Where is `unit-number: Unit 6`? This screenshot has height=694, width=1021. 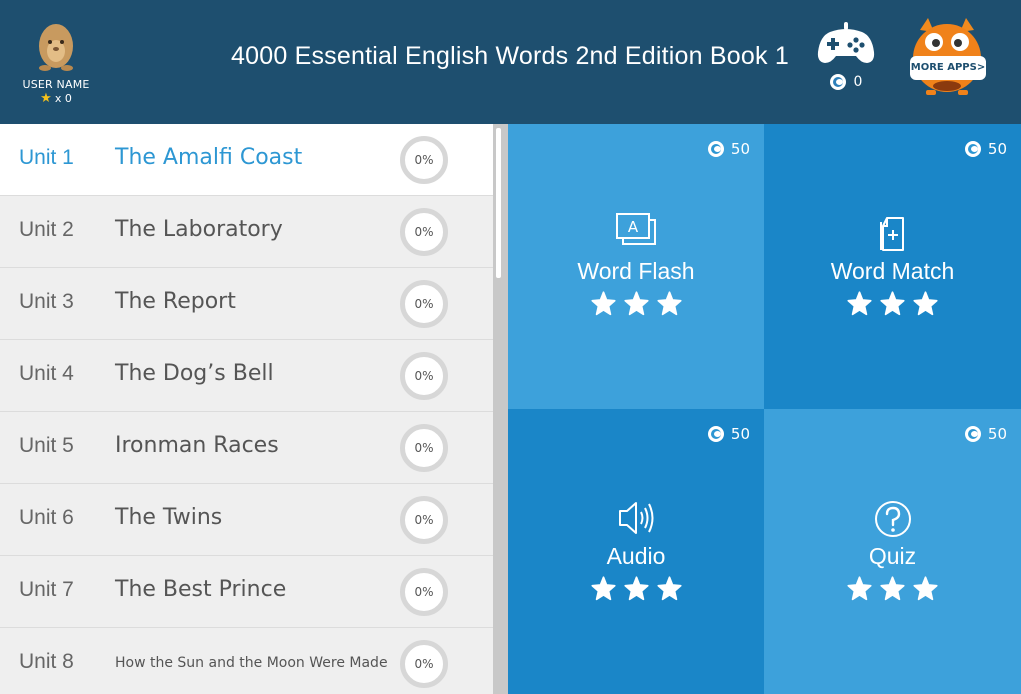 unit-number: Unit 6 is located at coordinates (46, 517).